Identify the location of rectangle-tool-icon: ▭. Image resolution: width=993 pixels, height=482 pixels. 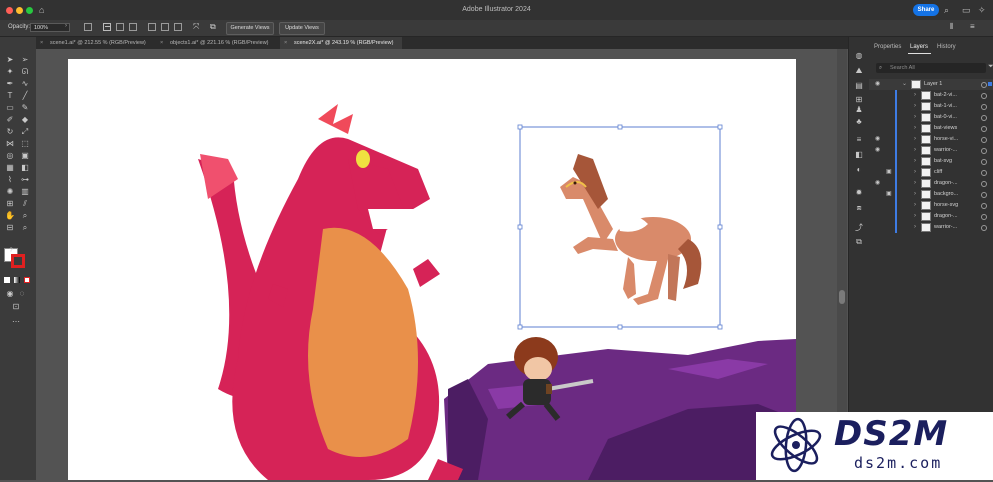
(10, 108).